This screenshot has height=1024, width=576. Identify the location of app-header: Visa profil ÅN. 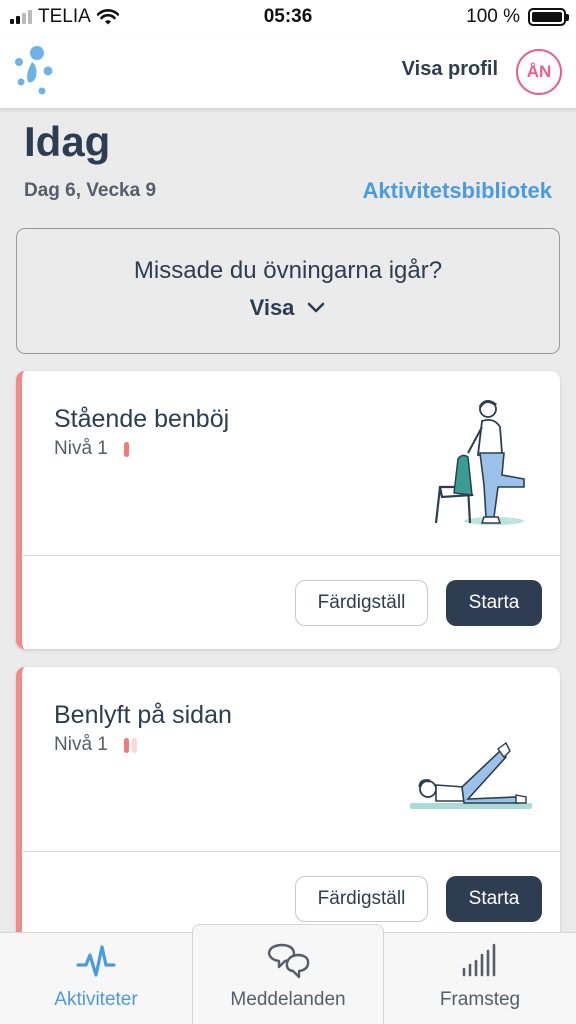
(288, 71).